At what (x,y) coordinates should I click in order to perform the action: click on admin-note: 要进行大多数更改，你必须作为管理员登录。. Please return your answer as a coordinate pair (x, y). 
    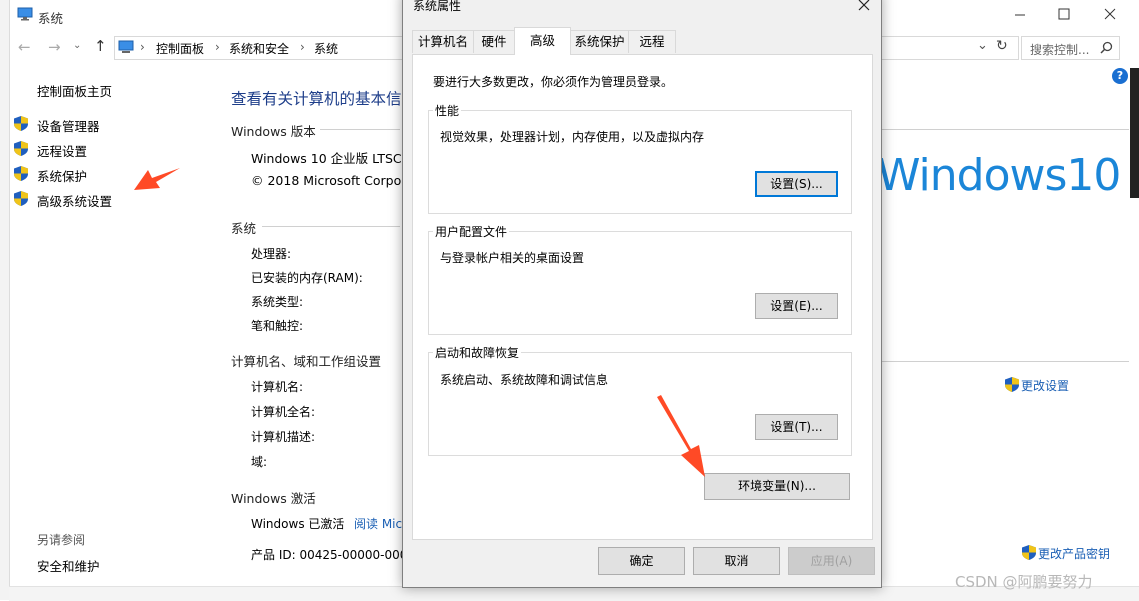
    Looking at the image, I should click on (553, 82).